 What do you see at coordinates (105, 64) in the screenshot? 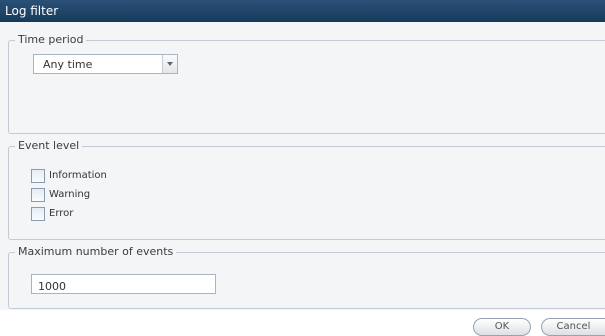
I see `time-period-dropdown: Any time` at bounding box center [105, 64].